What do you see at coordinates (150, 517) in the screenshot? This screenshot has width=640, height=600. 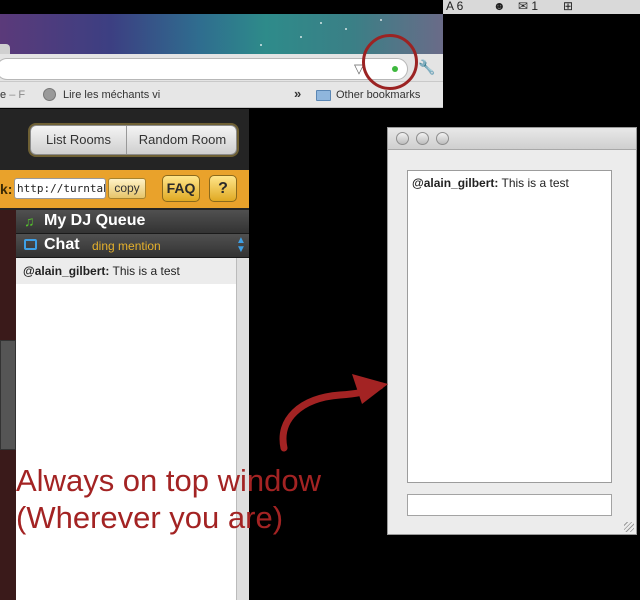 I see `annotation-line-2: (Wherever you are)` at bounding box center [150, 517].